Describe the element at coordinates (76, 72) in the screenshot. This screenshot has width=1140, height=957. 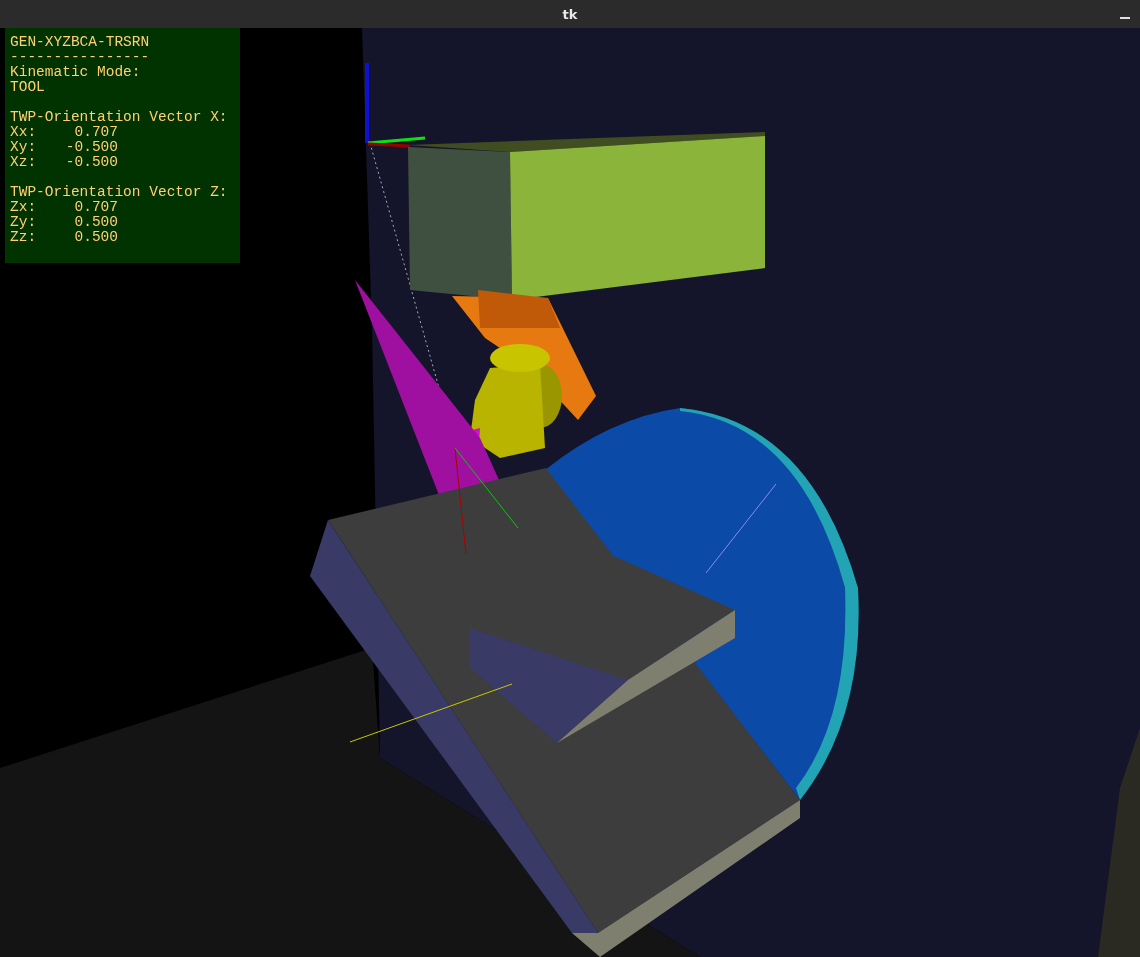
I see `mode-label: Kinematic Mode:` at that location.